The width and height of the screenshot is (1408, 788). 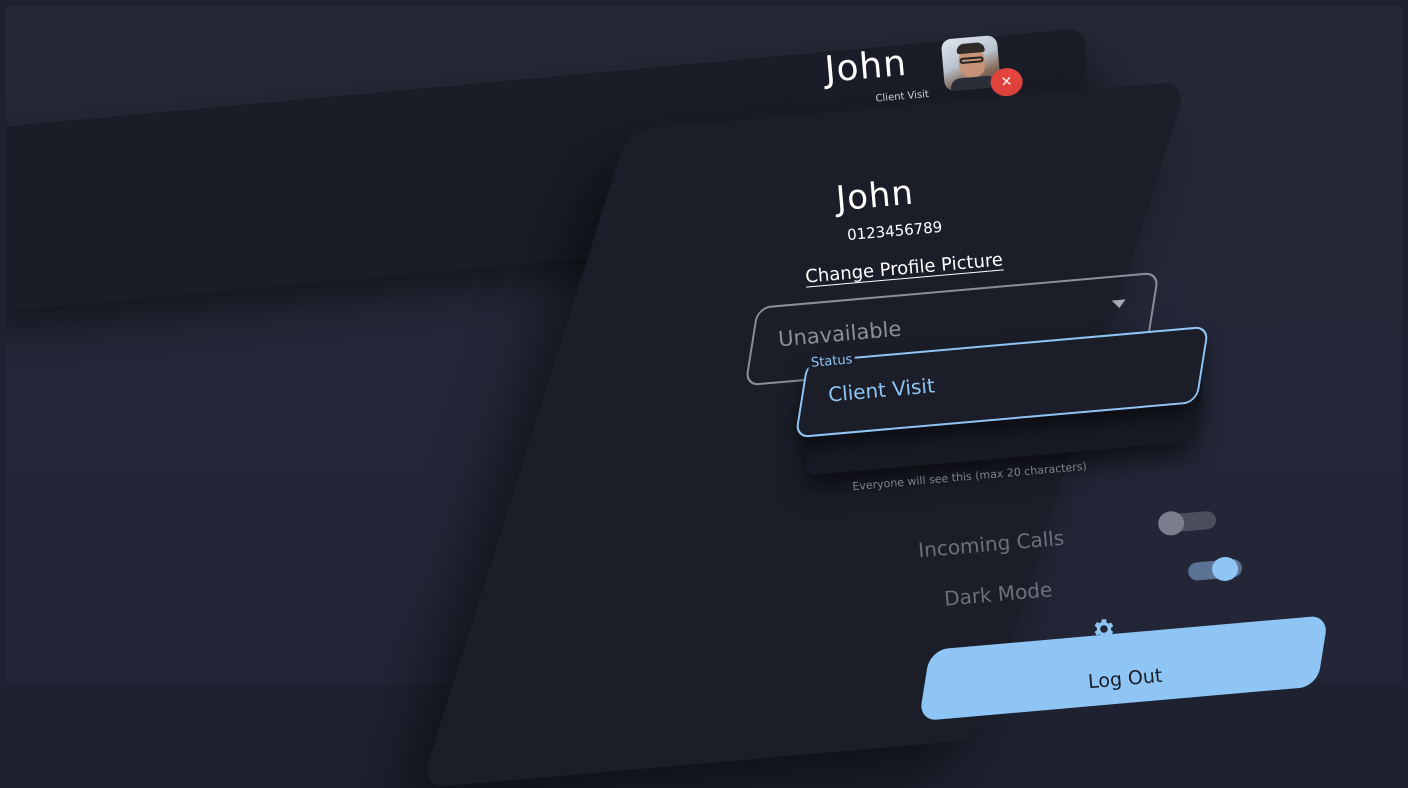 What do you see at coordinates (1213, 569) in the screenshot?
I see `dark-mode-toggle` at bounding box center [1213, 569].